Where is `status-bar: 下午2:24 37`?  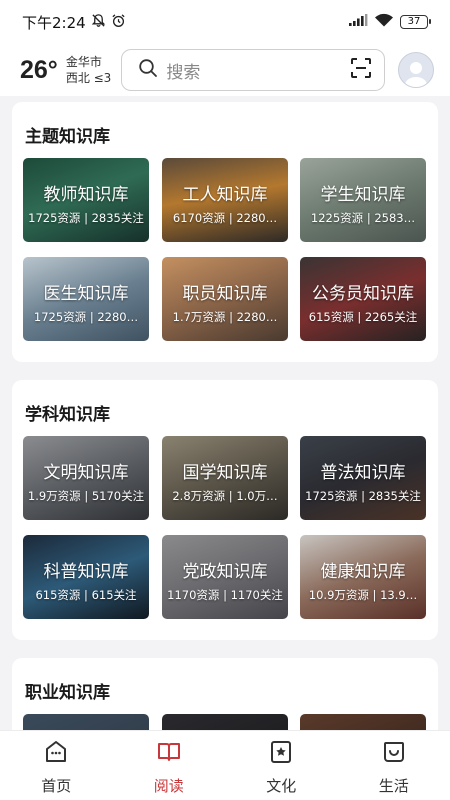 status-bar: 下午2:24 37 is located at coordinates (225, 22).